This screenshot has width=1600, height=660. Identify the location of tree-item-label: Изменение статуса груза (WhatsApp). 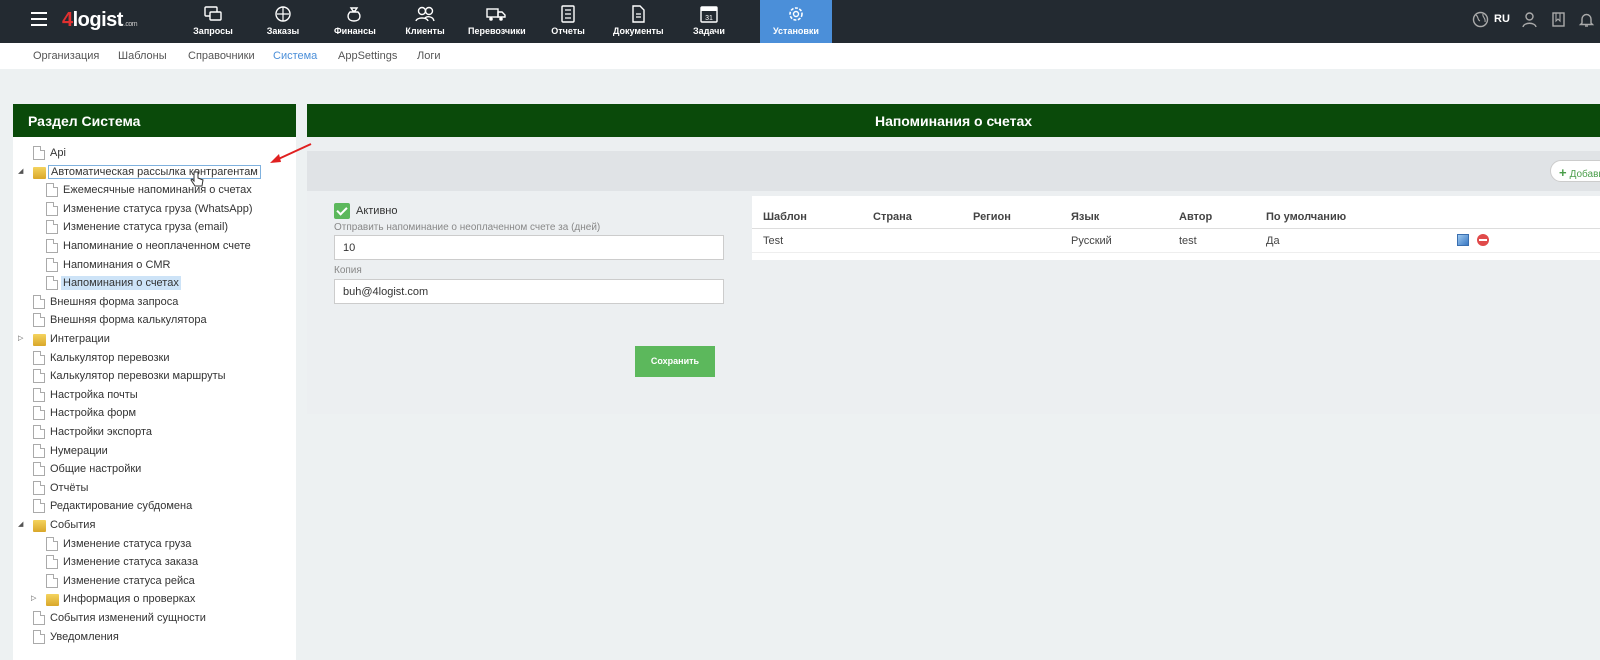
(158, 209).